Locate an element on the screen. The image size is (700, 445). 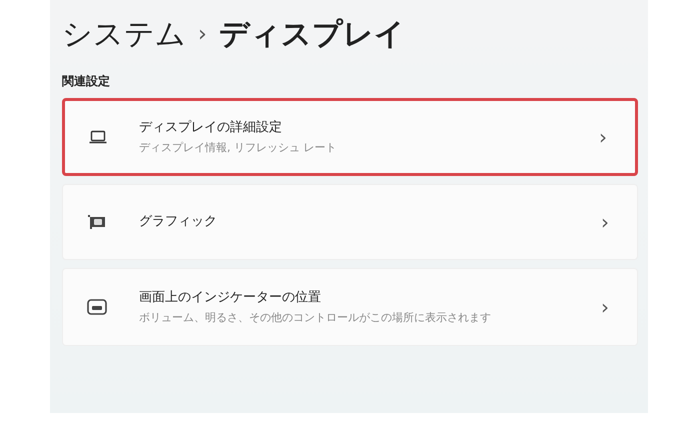
card-subtitle: ボリューム、明るさ、その他のコントロールがこの場所に表示されます is located at coordinates (315, 318).